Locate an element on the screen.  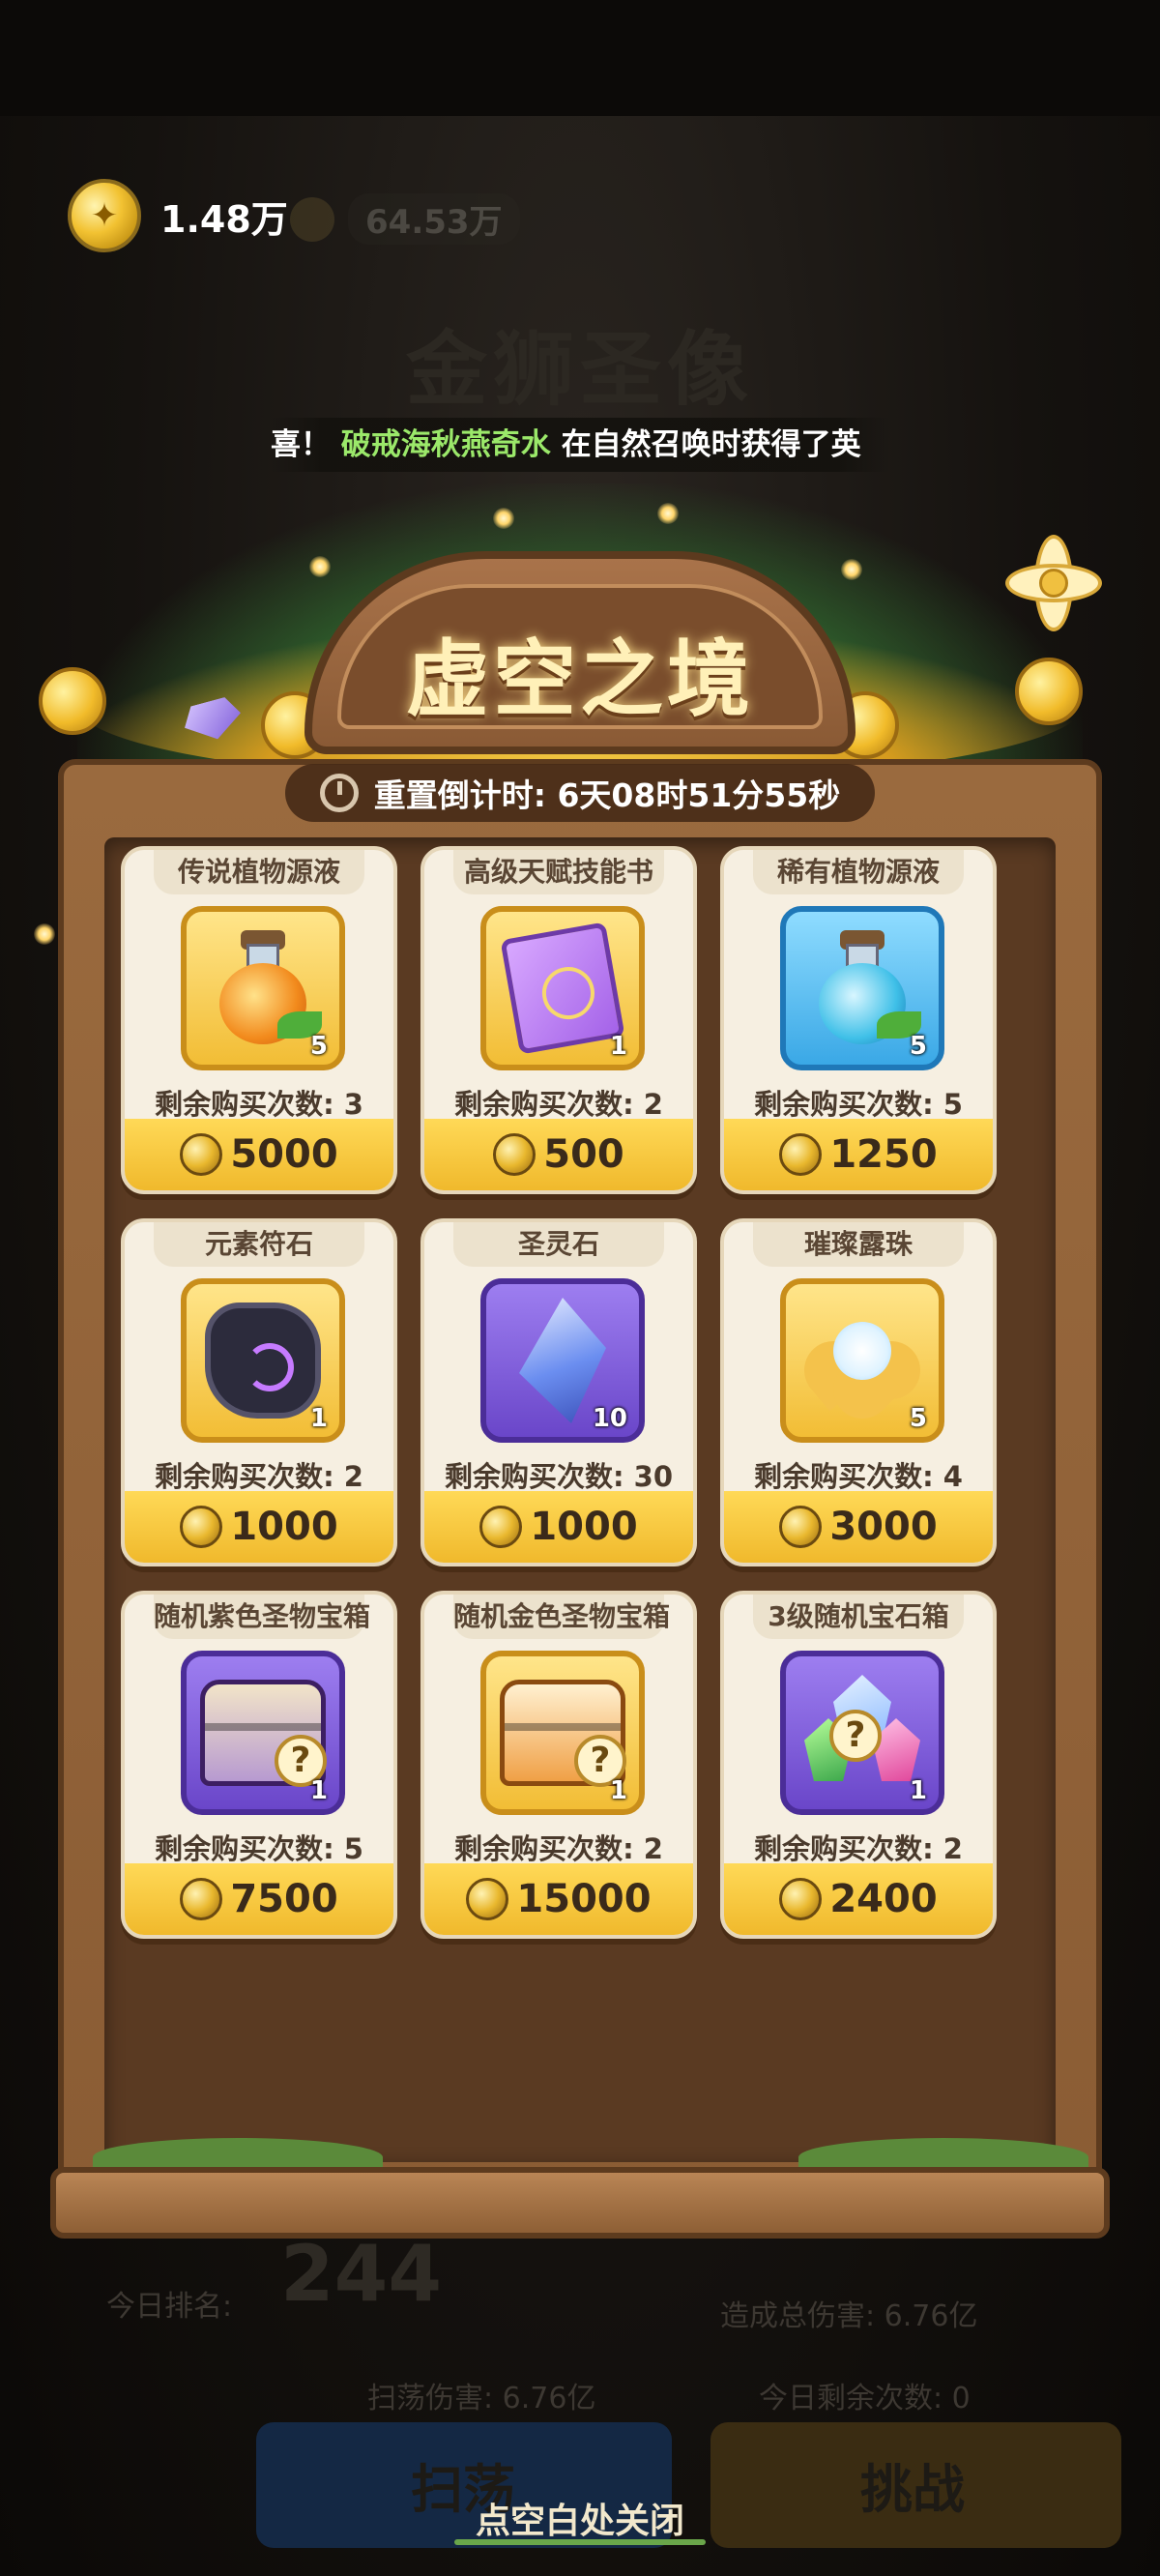
close-flower-icon is located at coordinates (1053, 583).